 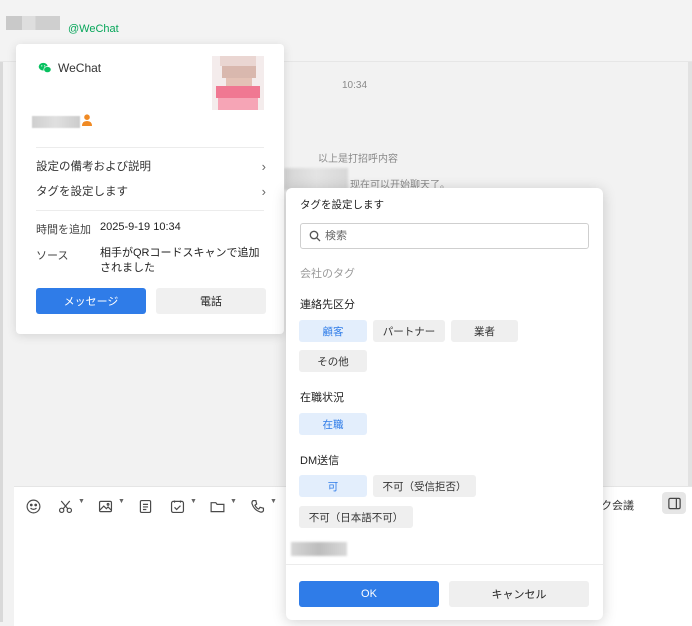 What do you see at coordinates (369, 594) in the screenshot?
I see `ok-button: OK` at bounding box center [369, 594].